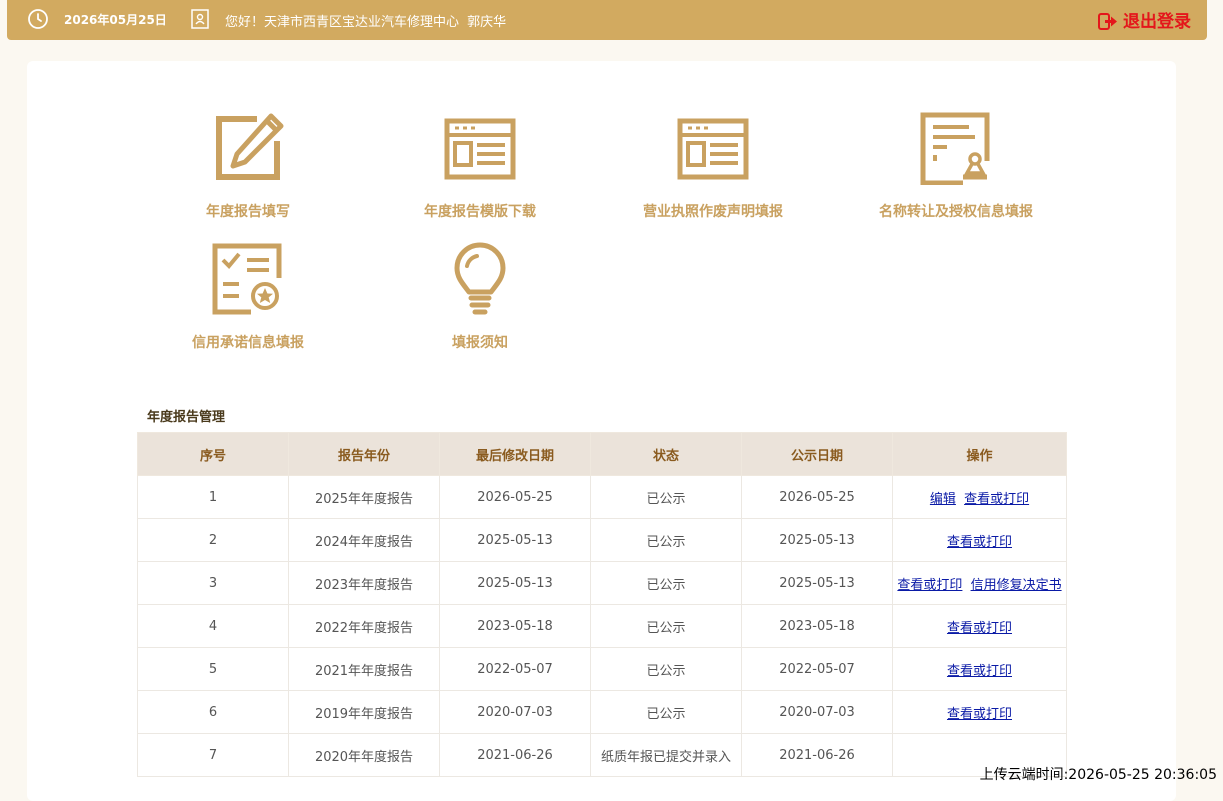 This screenshot has width=1223, height=801. I want to click on cell-actions: 编辑 查看或打印, so click(979, 497).